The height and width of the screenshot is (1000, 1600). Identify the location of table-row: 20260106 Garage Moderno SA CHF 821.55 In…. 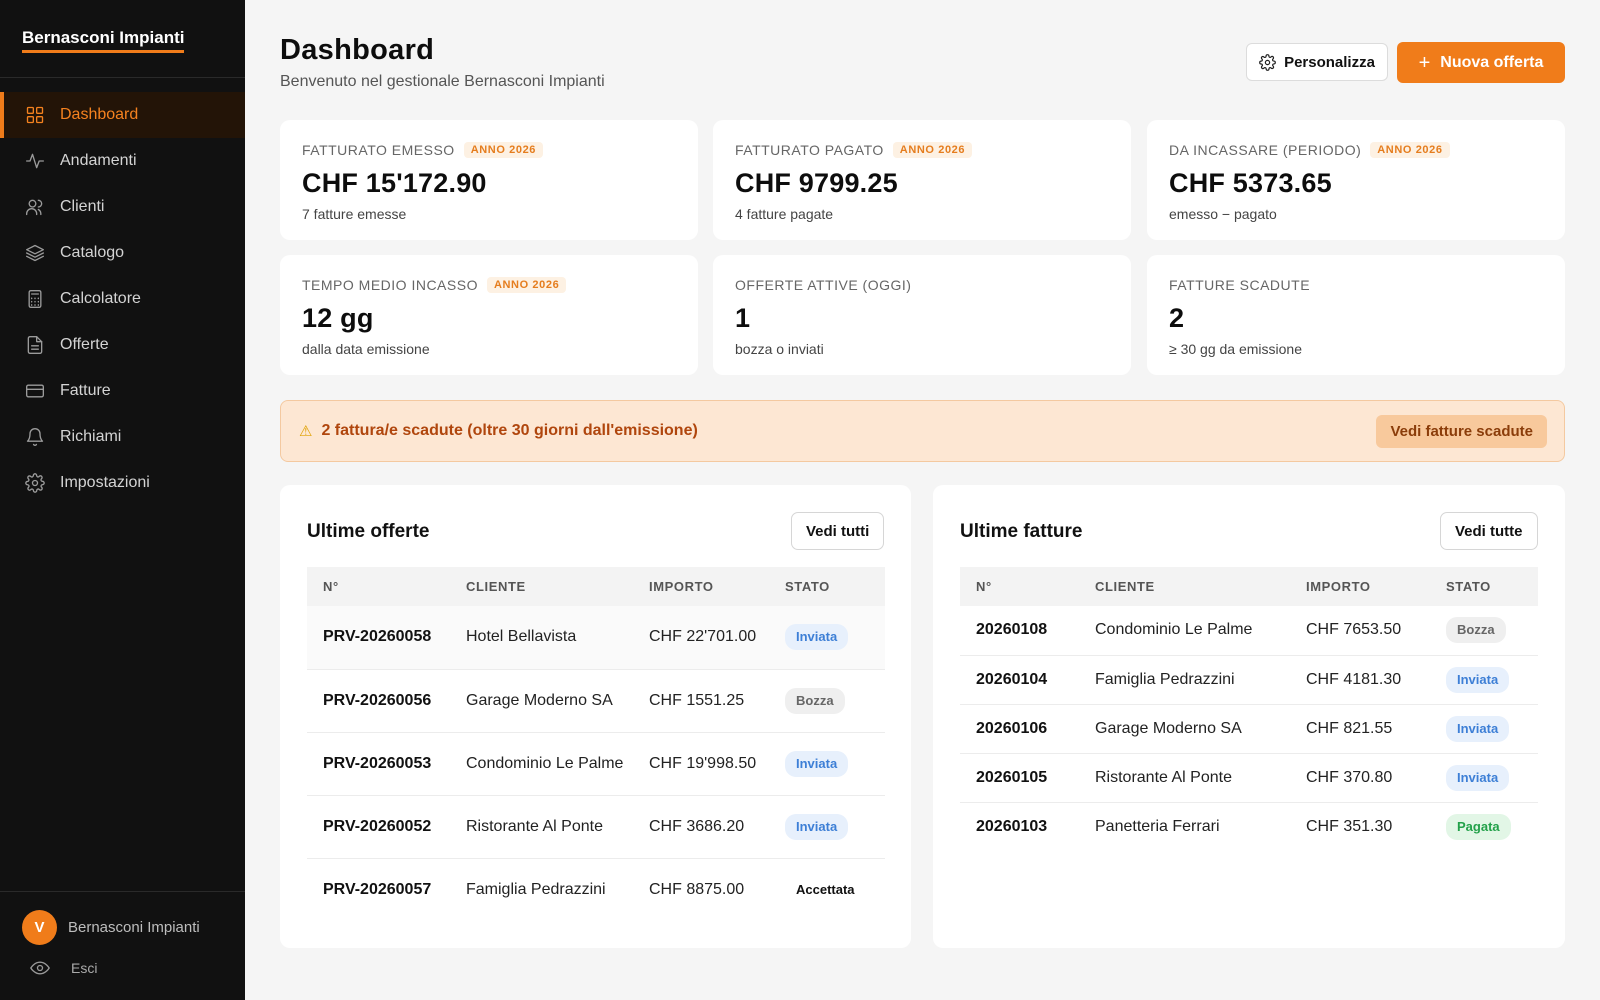
(1249, 729).